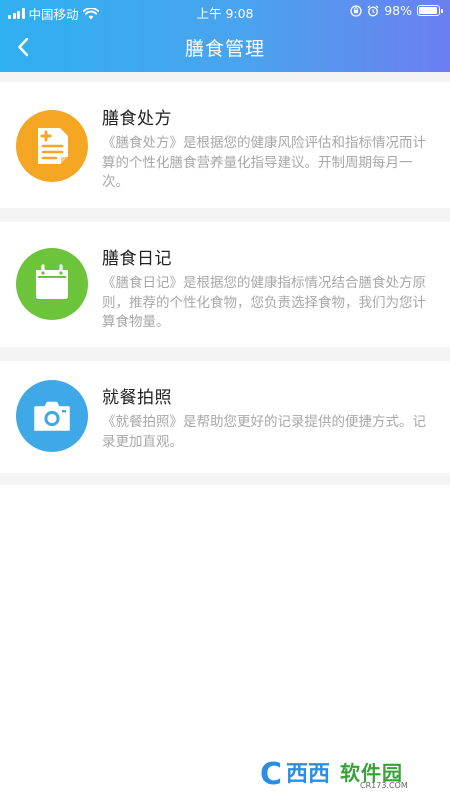  I want to click on page-title: 膳食管理, so click(224, 49).